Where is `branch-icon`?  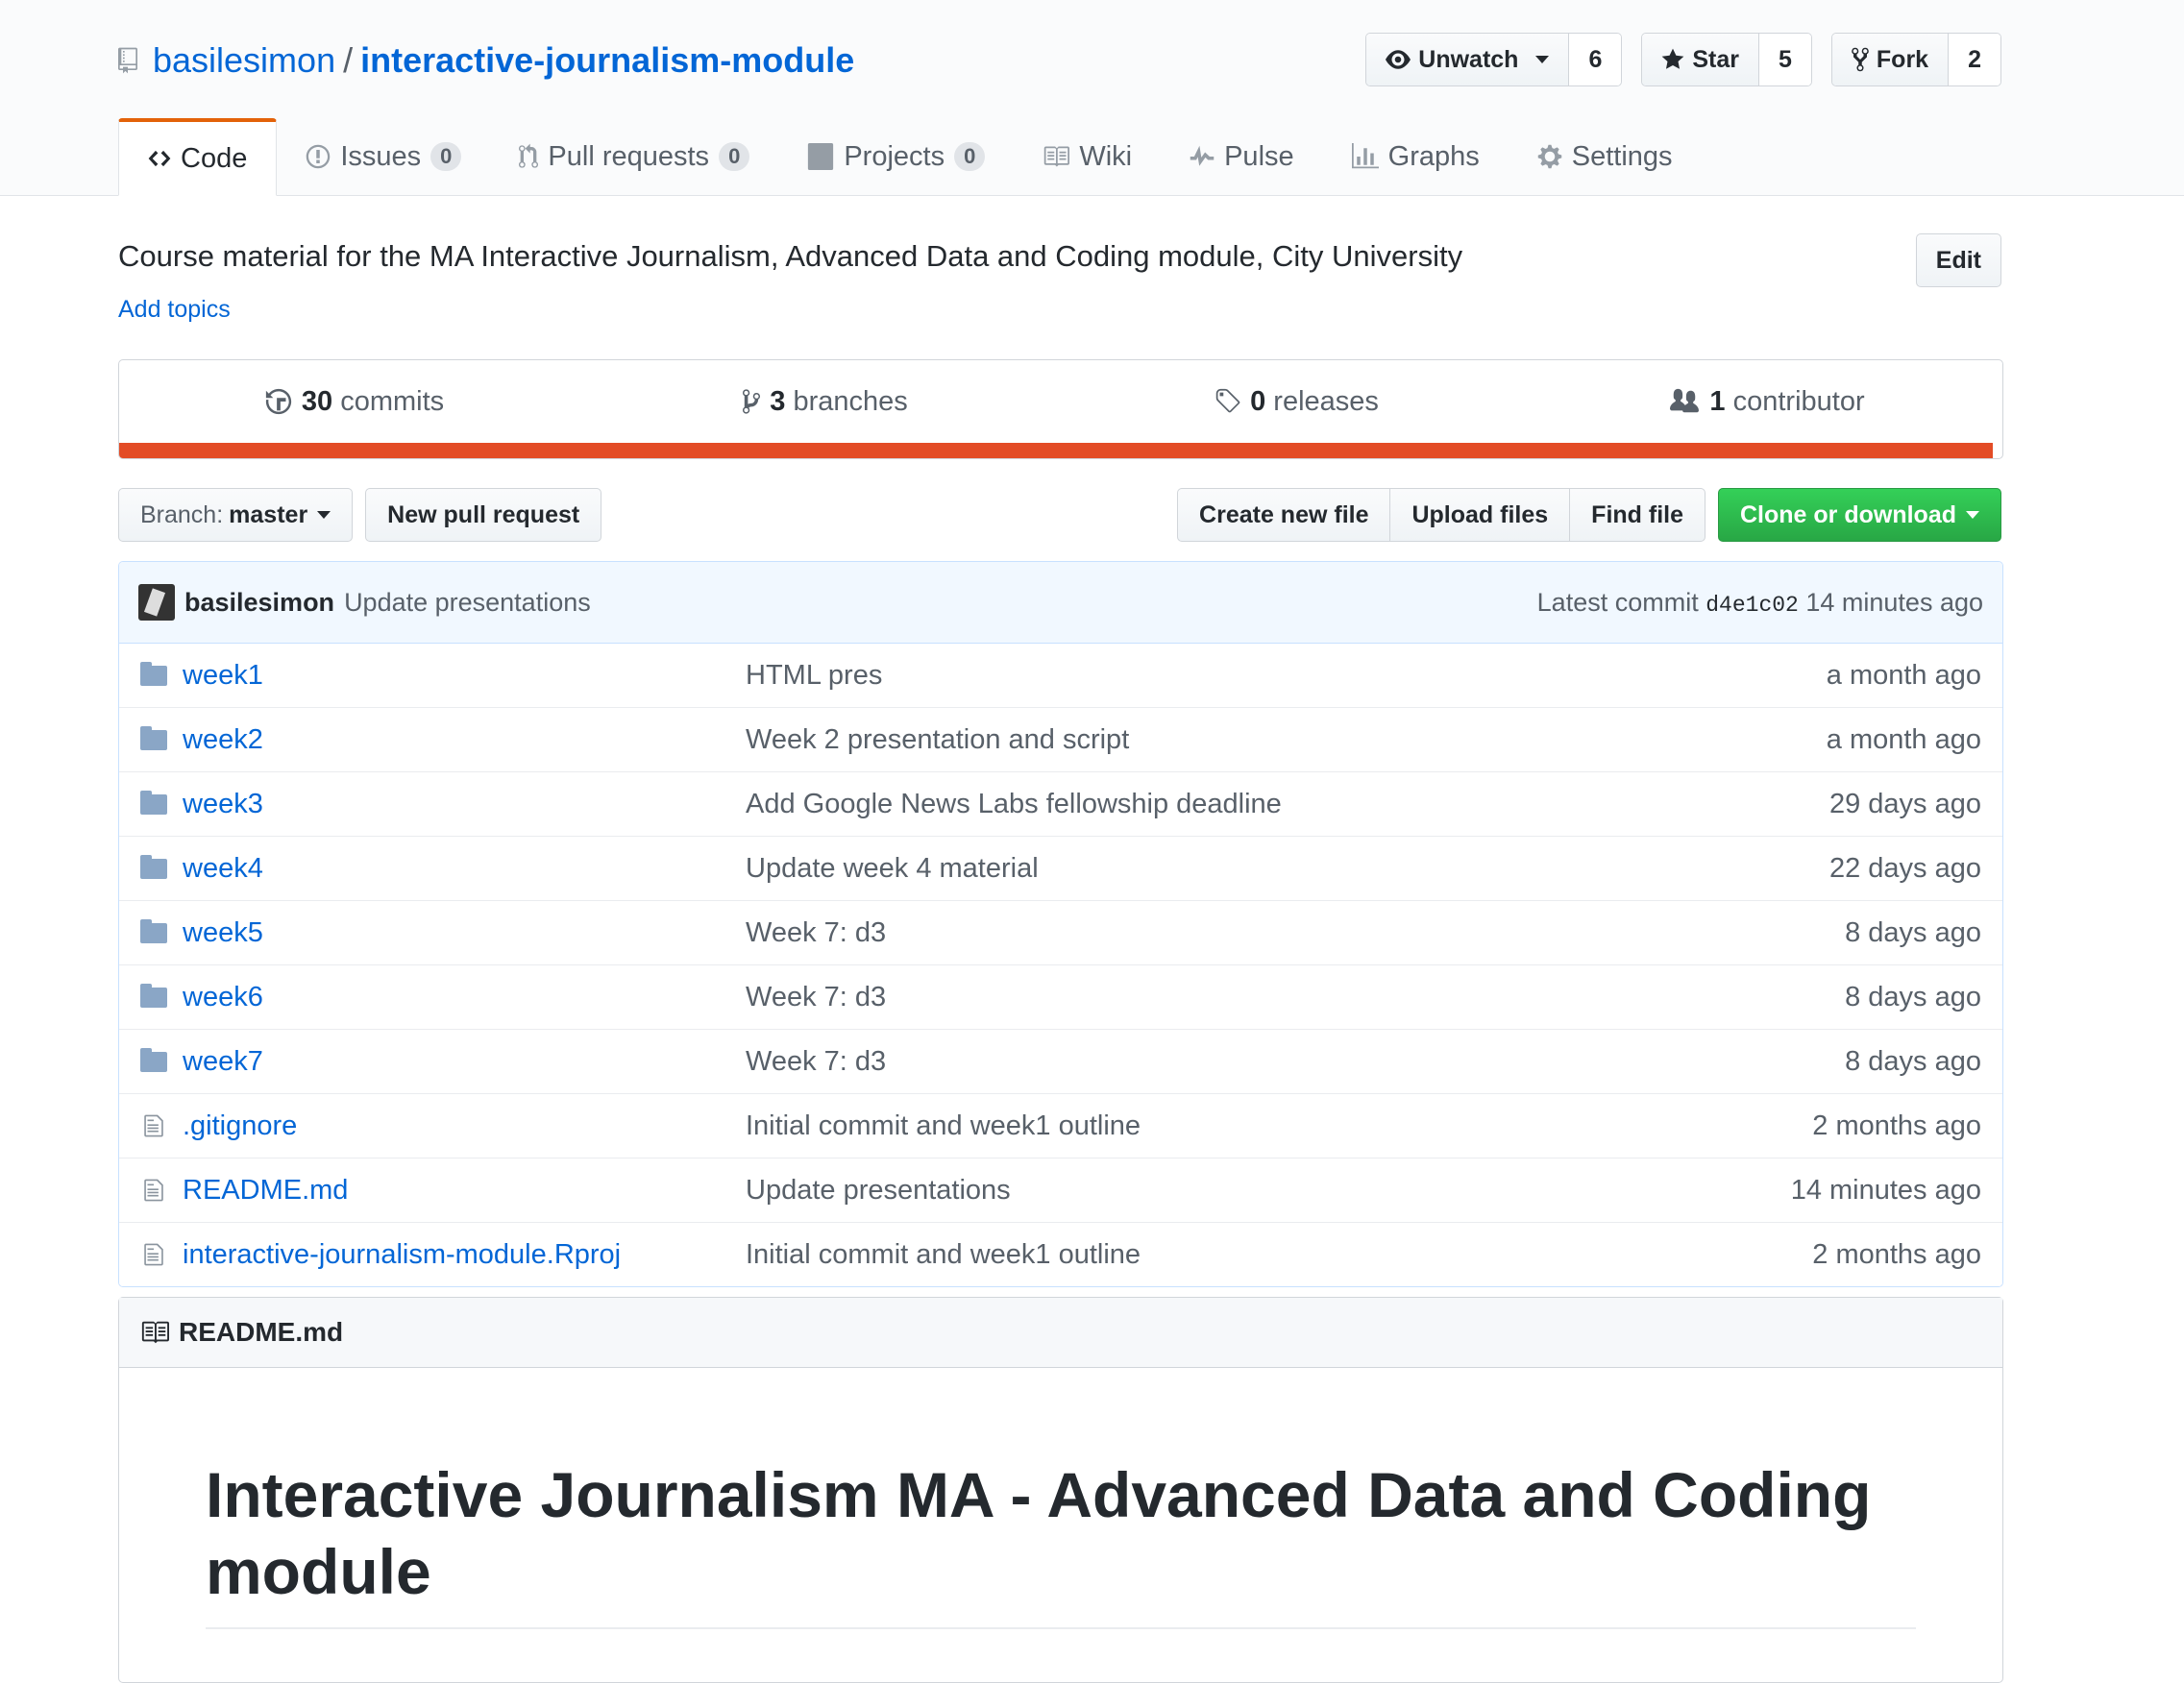 branch-icon is located at coordinates (752, 401).